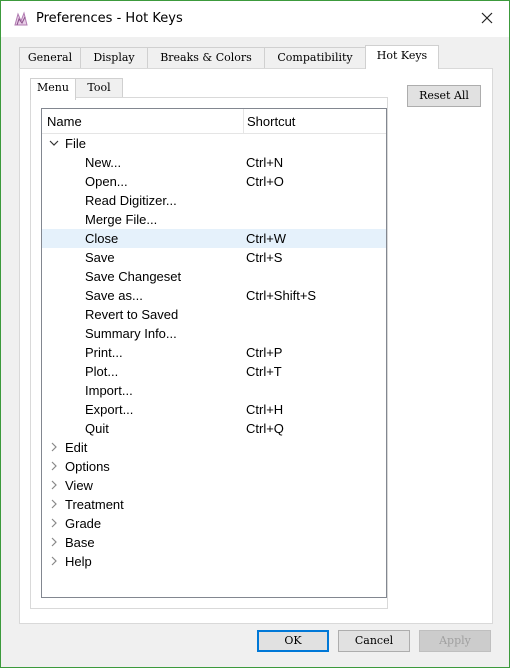  Describe the element at coordinates (214, 162) in the screenshot. I see `tree-item-new: New... Ctrl+N` at that location.